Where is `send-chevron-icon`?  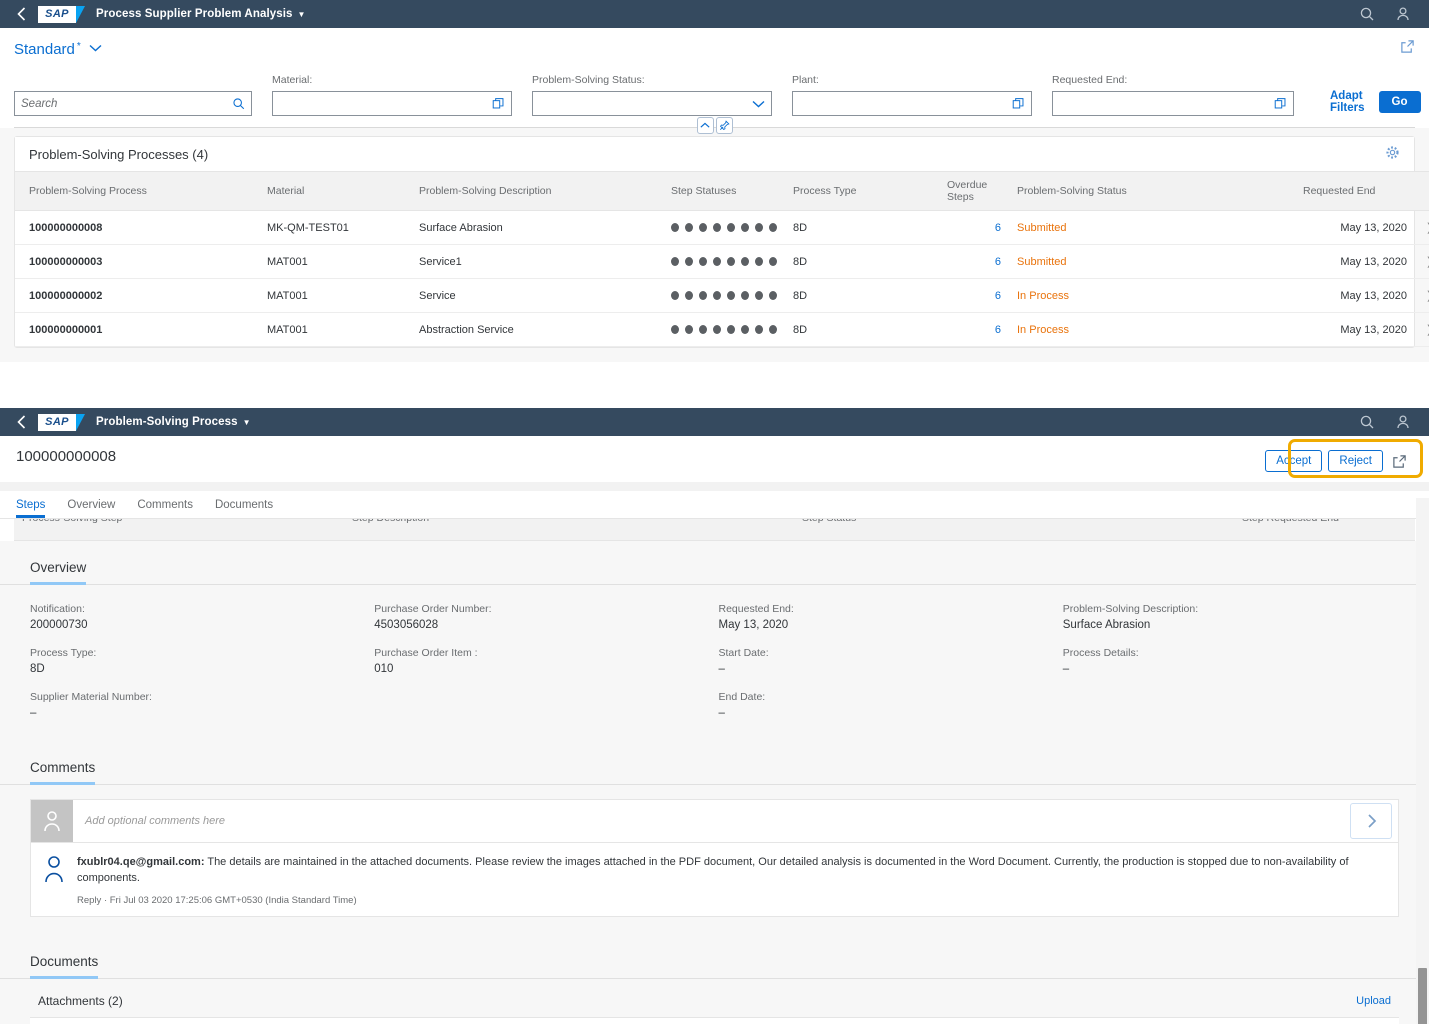
send-chevron-icon is located at coordinates (1371, 821).